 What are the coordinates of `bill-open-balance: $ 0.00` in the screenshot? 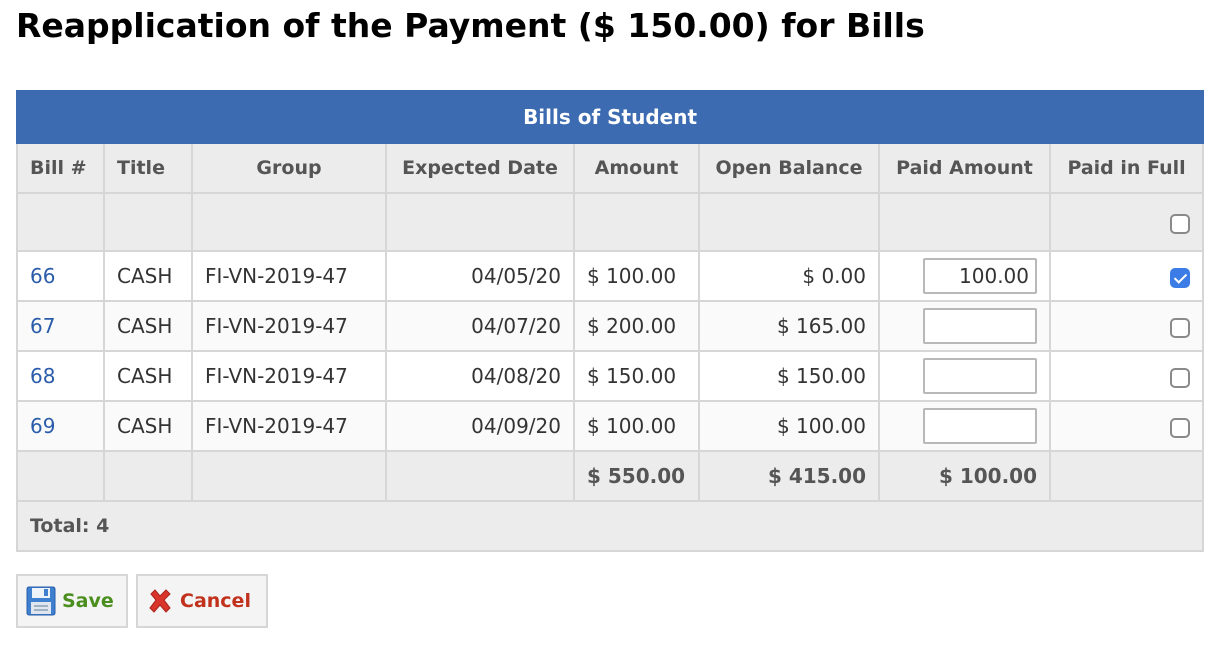 It's located at (789, 276).